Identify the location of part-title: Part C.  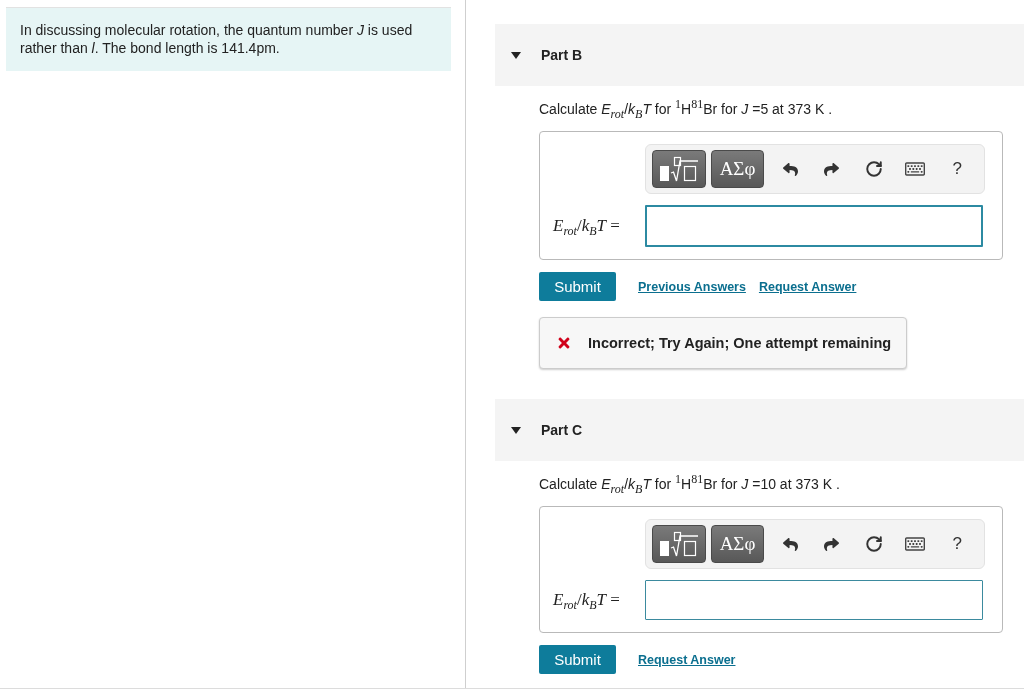
(562, 430).